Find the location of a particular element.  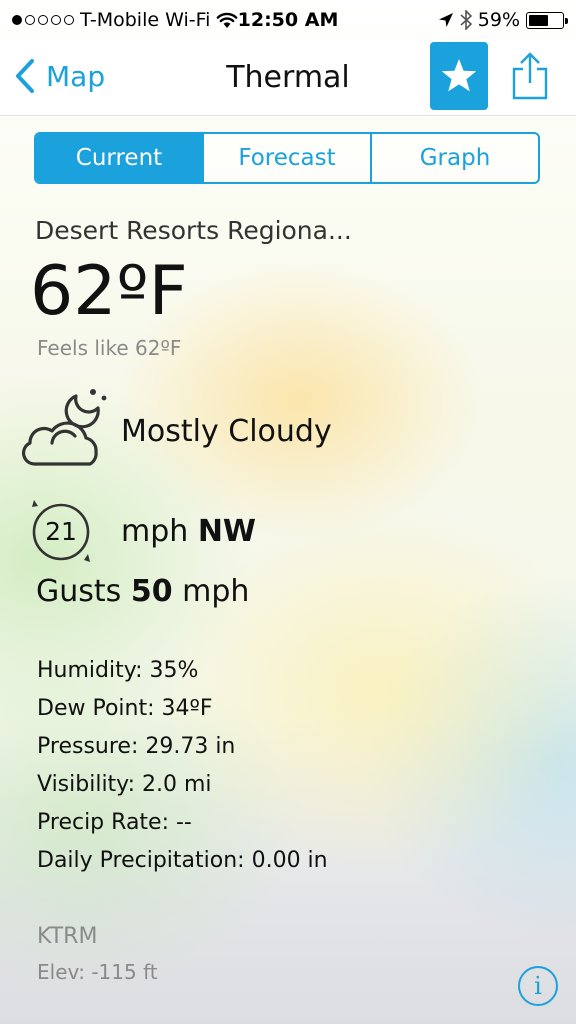

view-segmented-control: Current Forecast Graph is located at coordinates (287, 158).